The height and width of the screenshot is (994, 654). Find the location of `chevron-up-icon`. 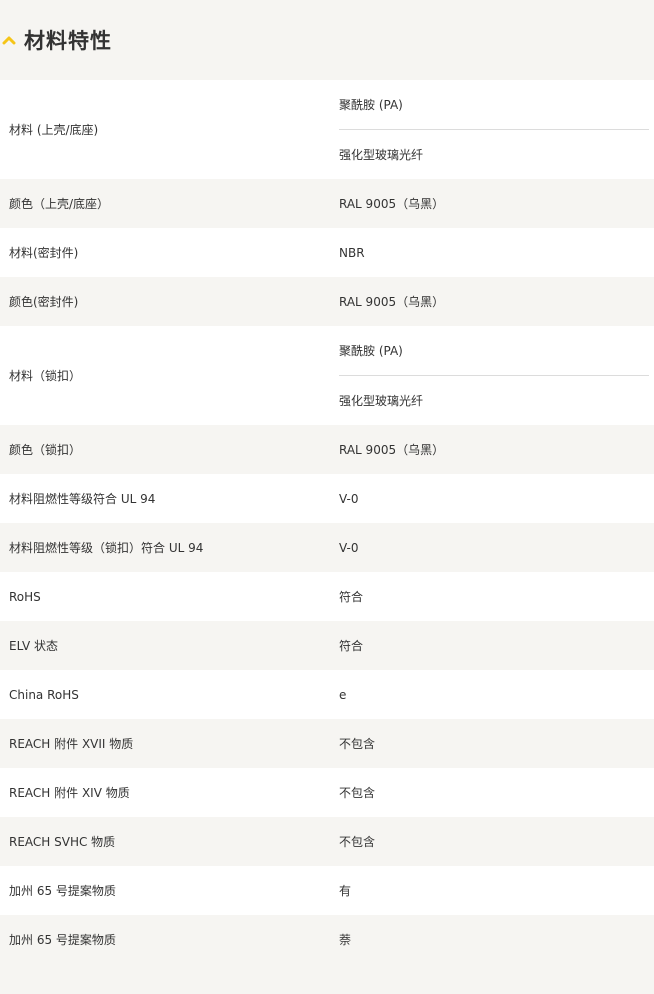

chevron-up-icon is located at coordinates (9, 40).